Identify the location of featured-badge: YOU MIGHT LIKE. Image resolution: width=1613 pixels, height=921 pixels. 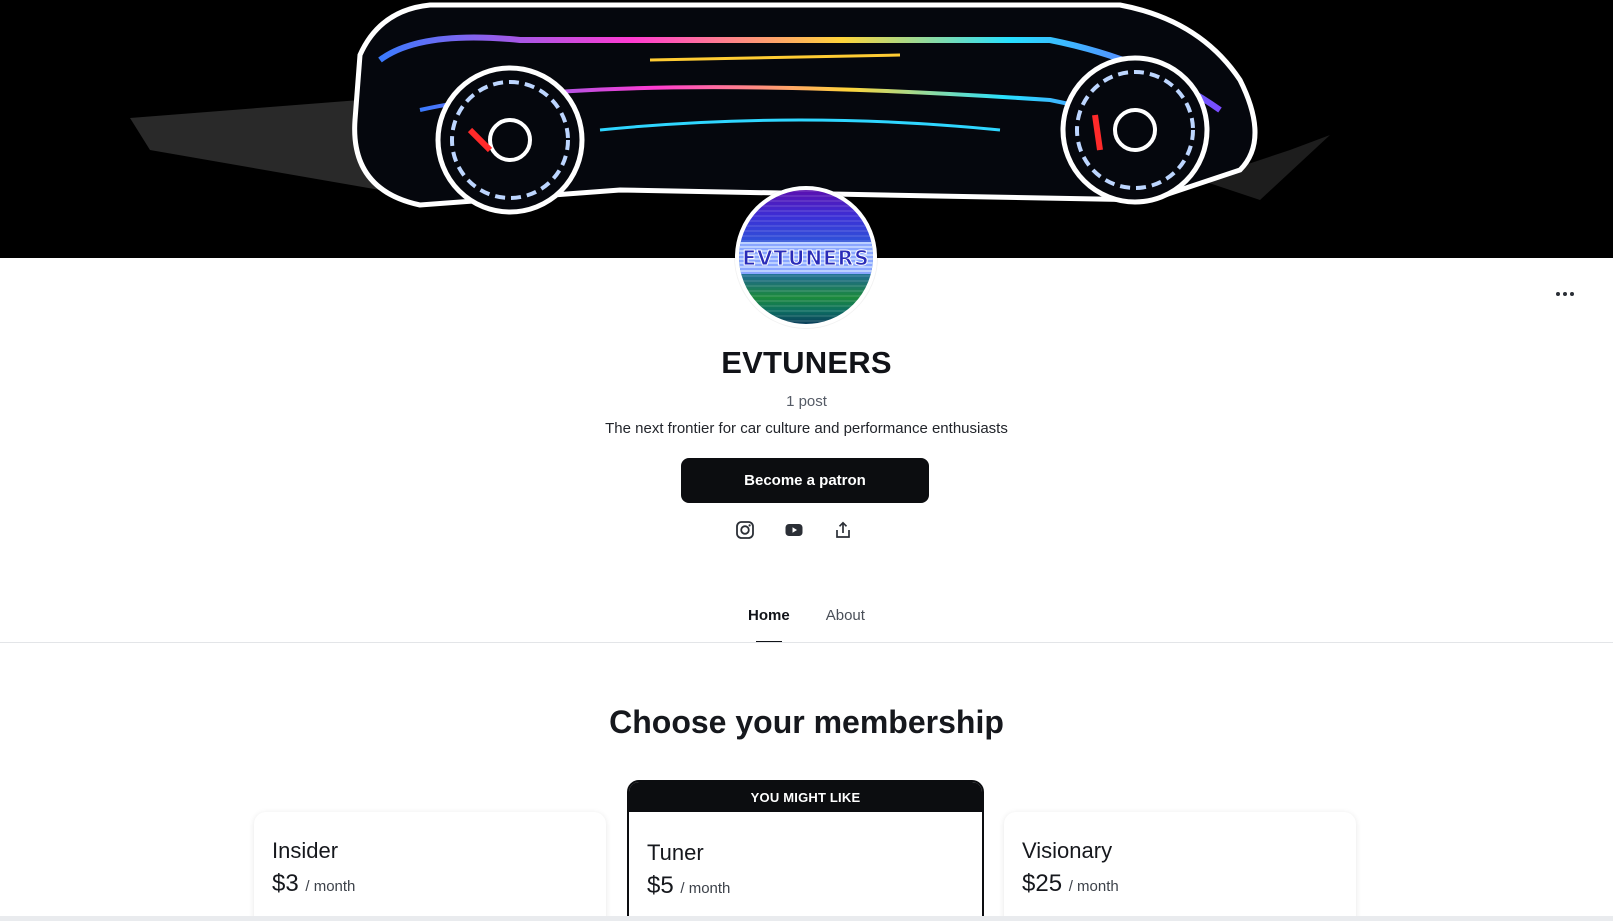
(805, 797).